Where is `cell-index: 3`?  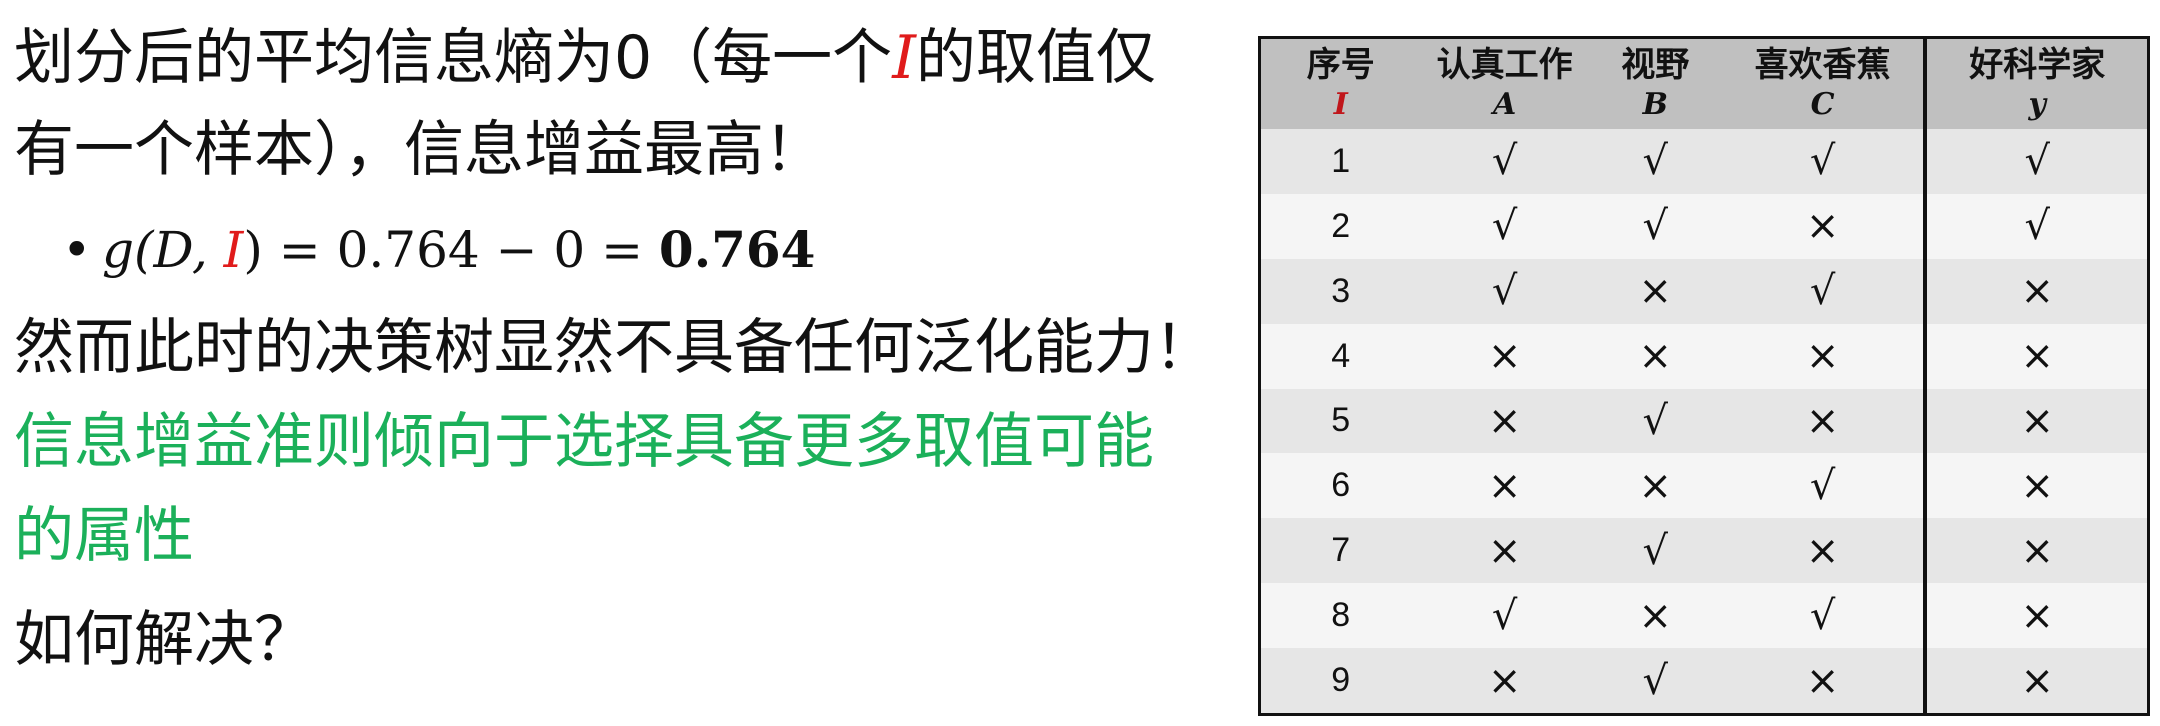 cell-index: 3 is located at coordinates (1341, 291).